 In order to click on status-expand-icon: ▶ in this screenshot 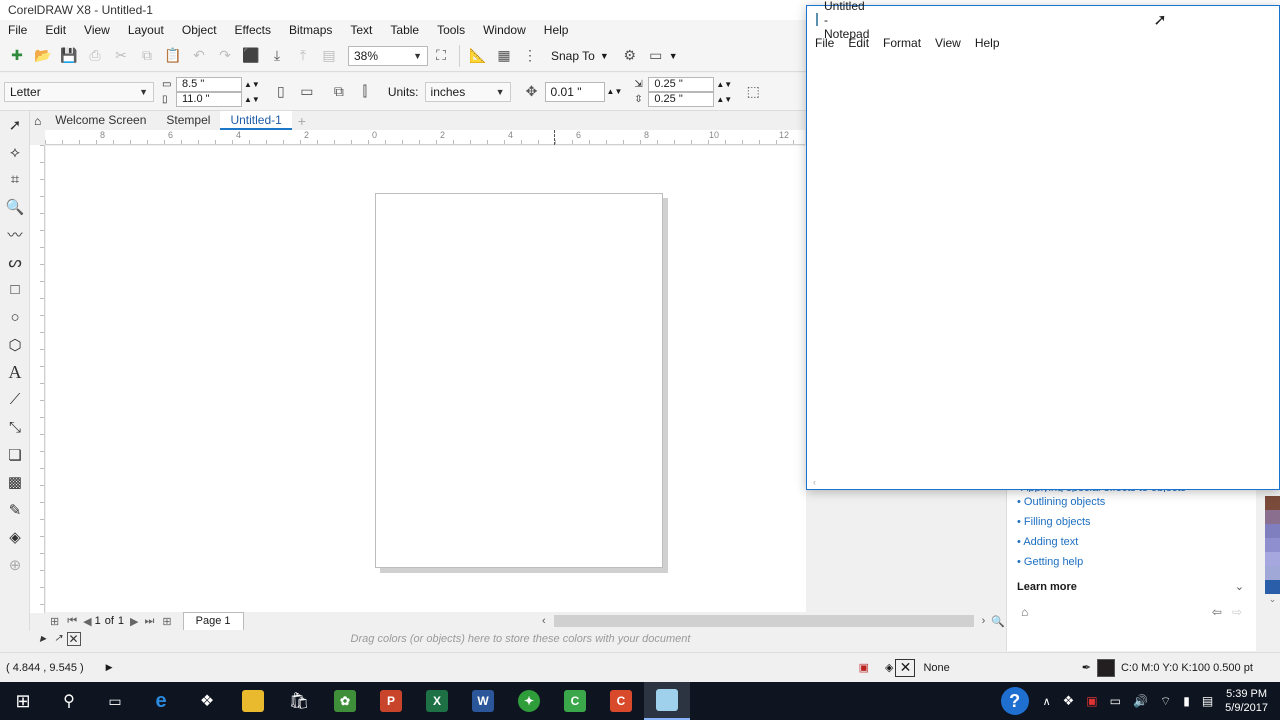, I will do `click(109, 667)`.